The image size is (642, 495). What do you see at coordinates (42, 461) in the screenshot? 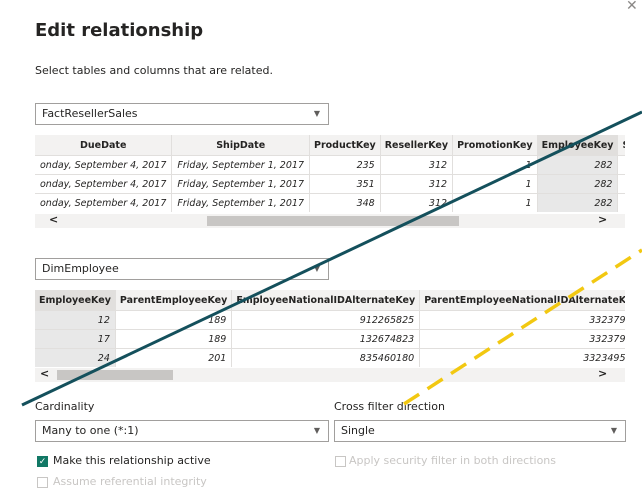
I see `active-checkbox: ✓` at bounding box center [42, 461].